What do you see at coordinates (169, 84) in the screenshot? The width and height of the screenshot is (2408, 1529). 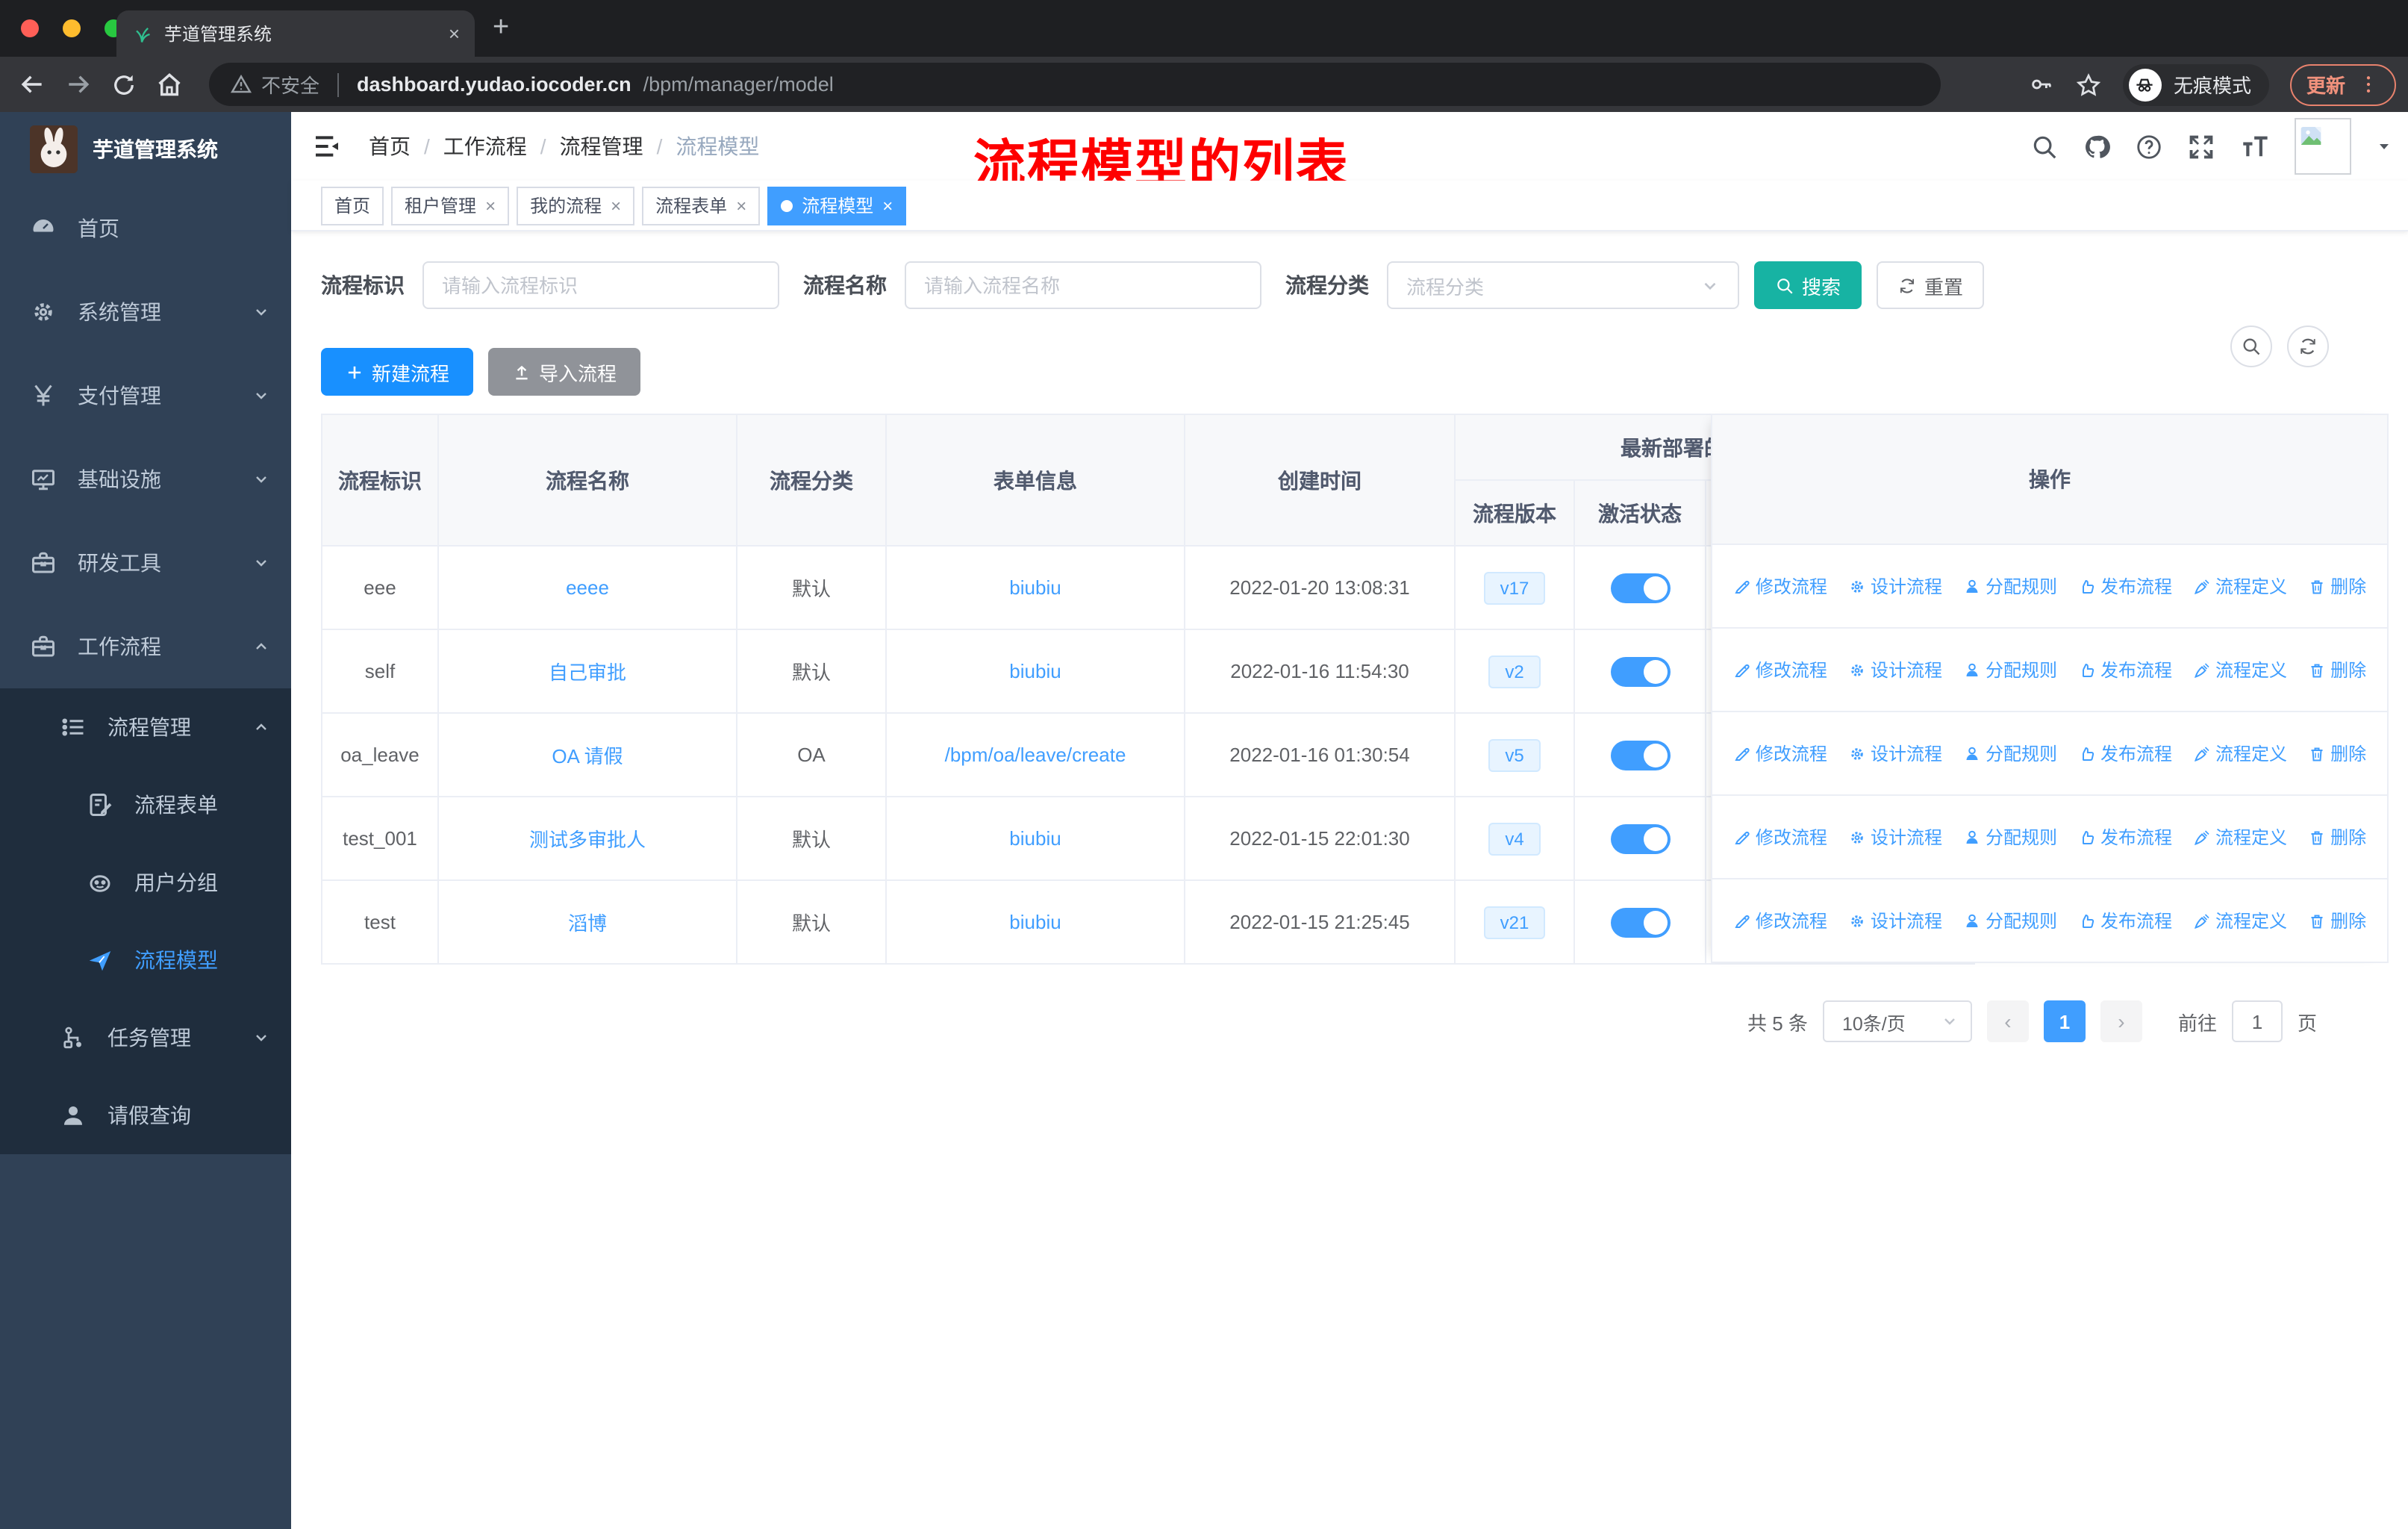 I see `home-icon` at bounding box center [169, 84].